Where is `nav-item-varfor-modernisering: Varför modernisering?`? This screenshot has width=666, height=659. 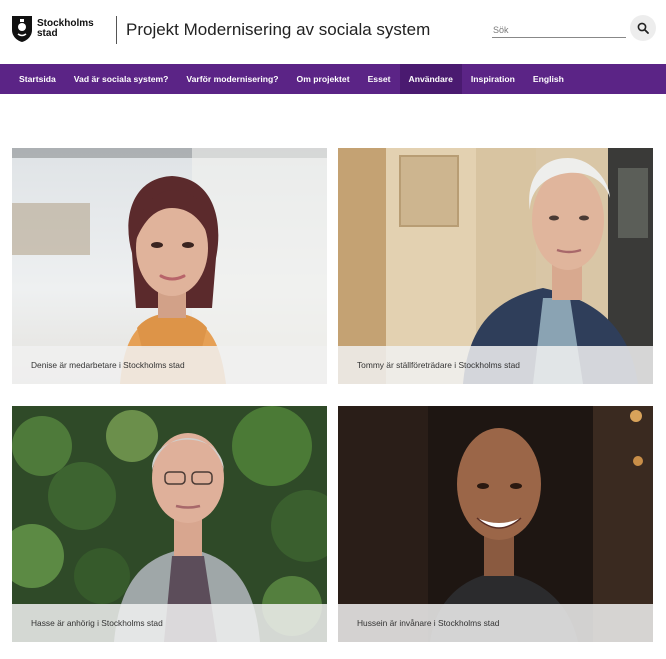
nav-item-varfor-modernisering: Varför modernisering? is located at coordinates (232, 79).